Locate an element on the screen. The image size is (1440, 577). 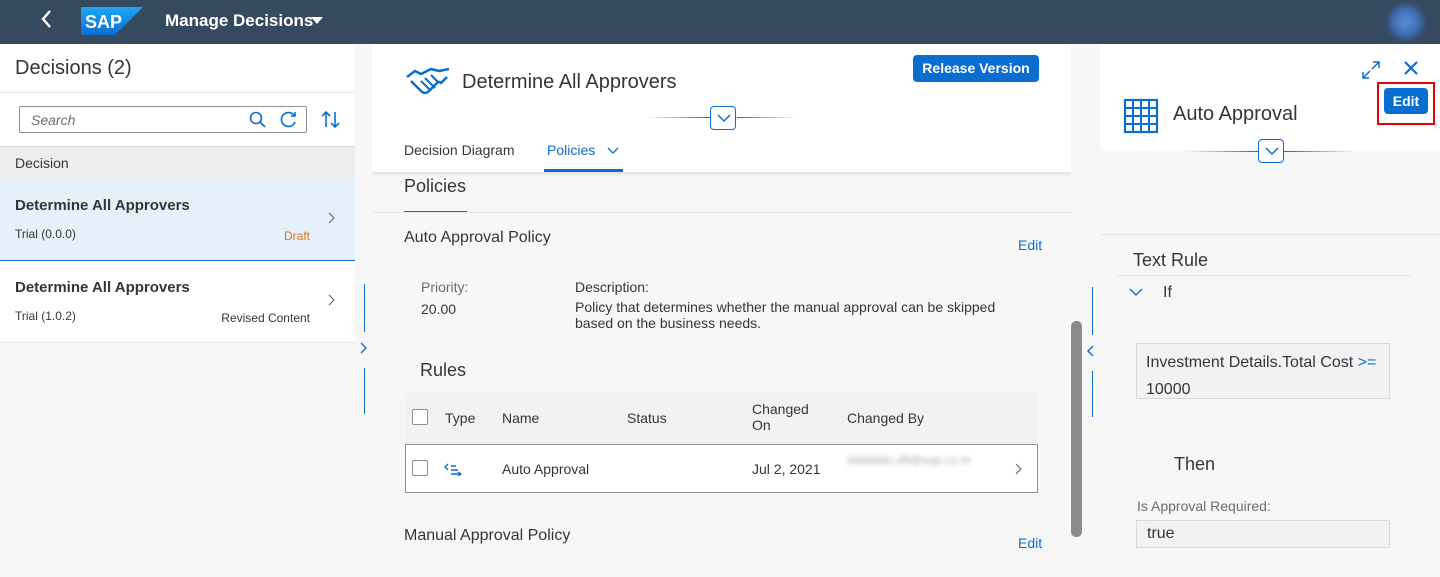
if-section-toggle: If is located at coordinates (1150, 293).